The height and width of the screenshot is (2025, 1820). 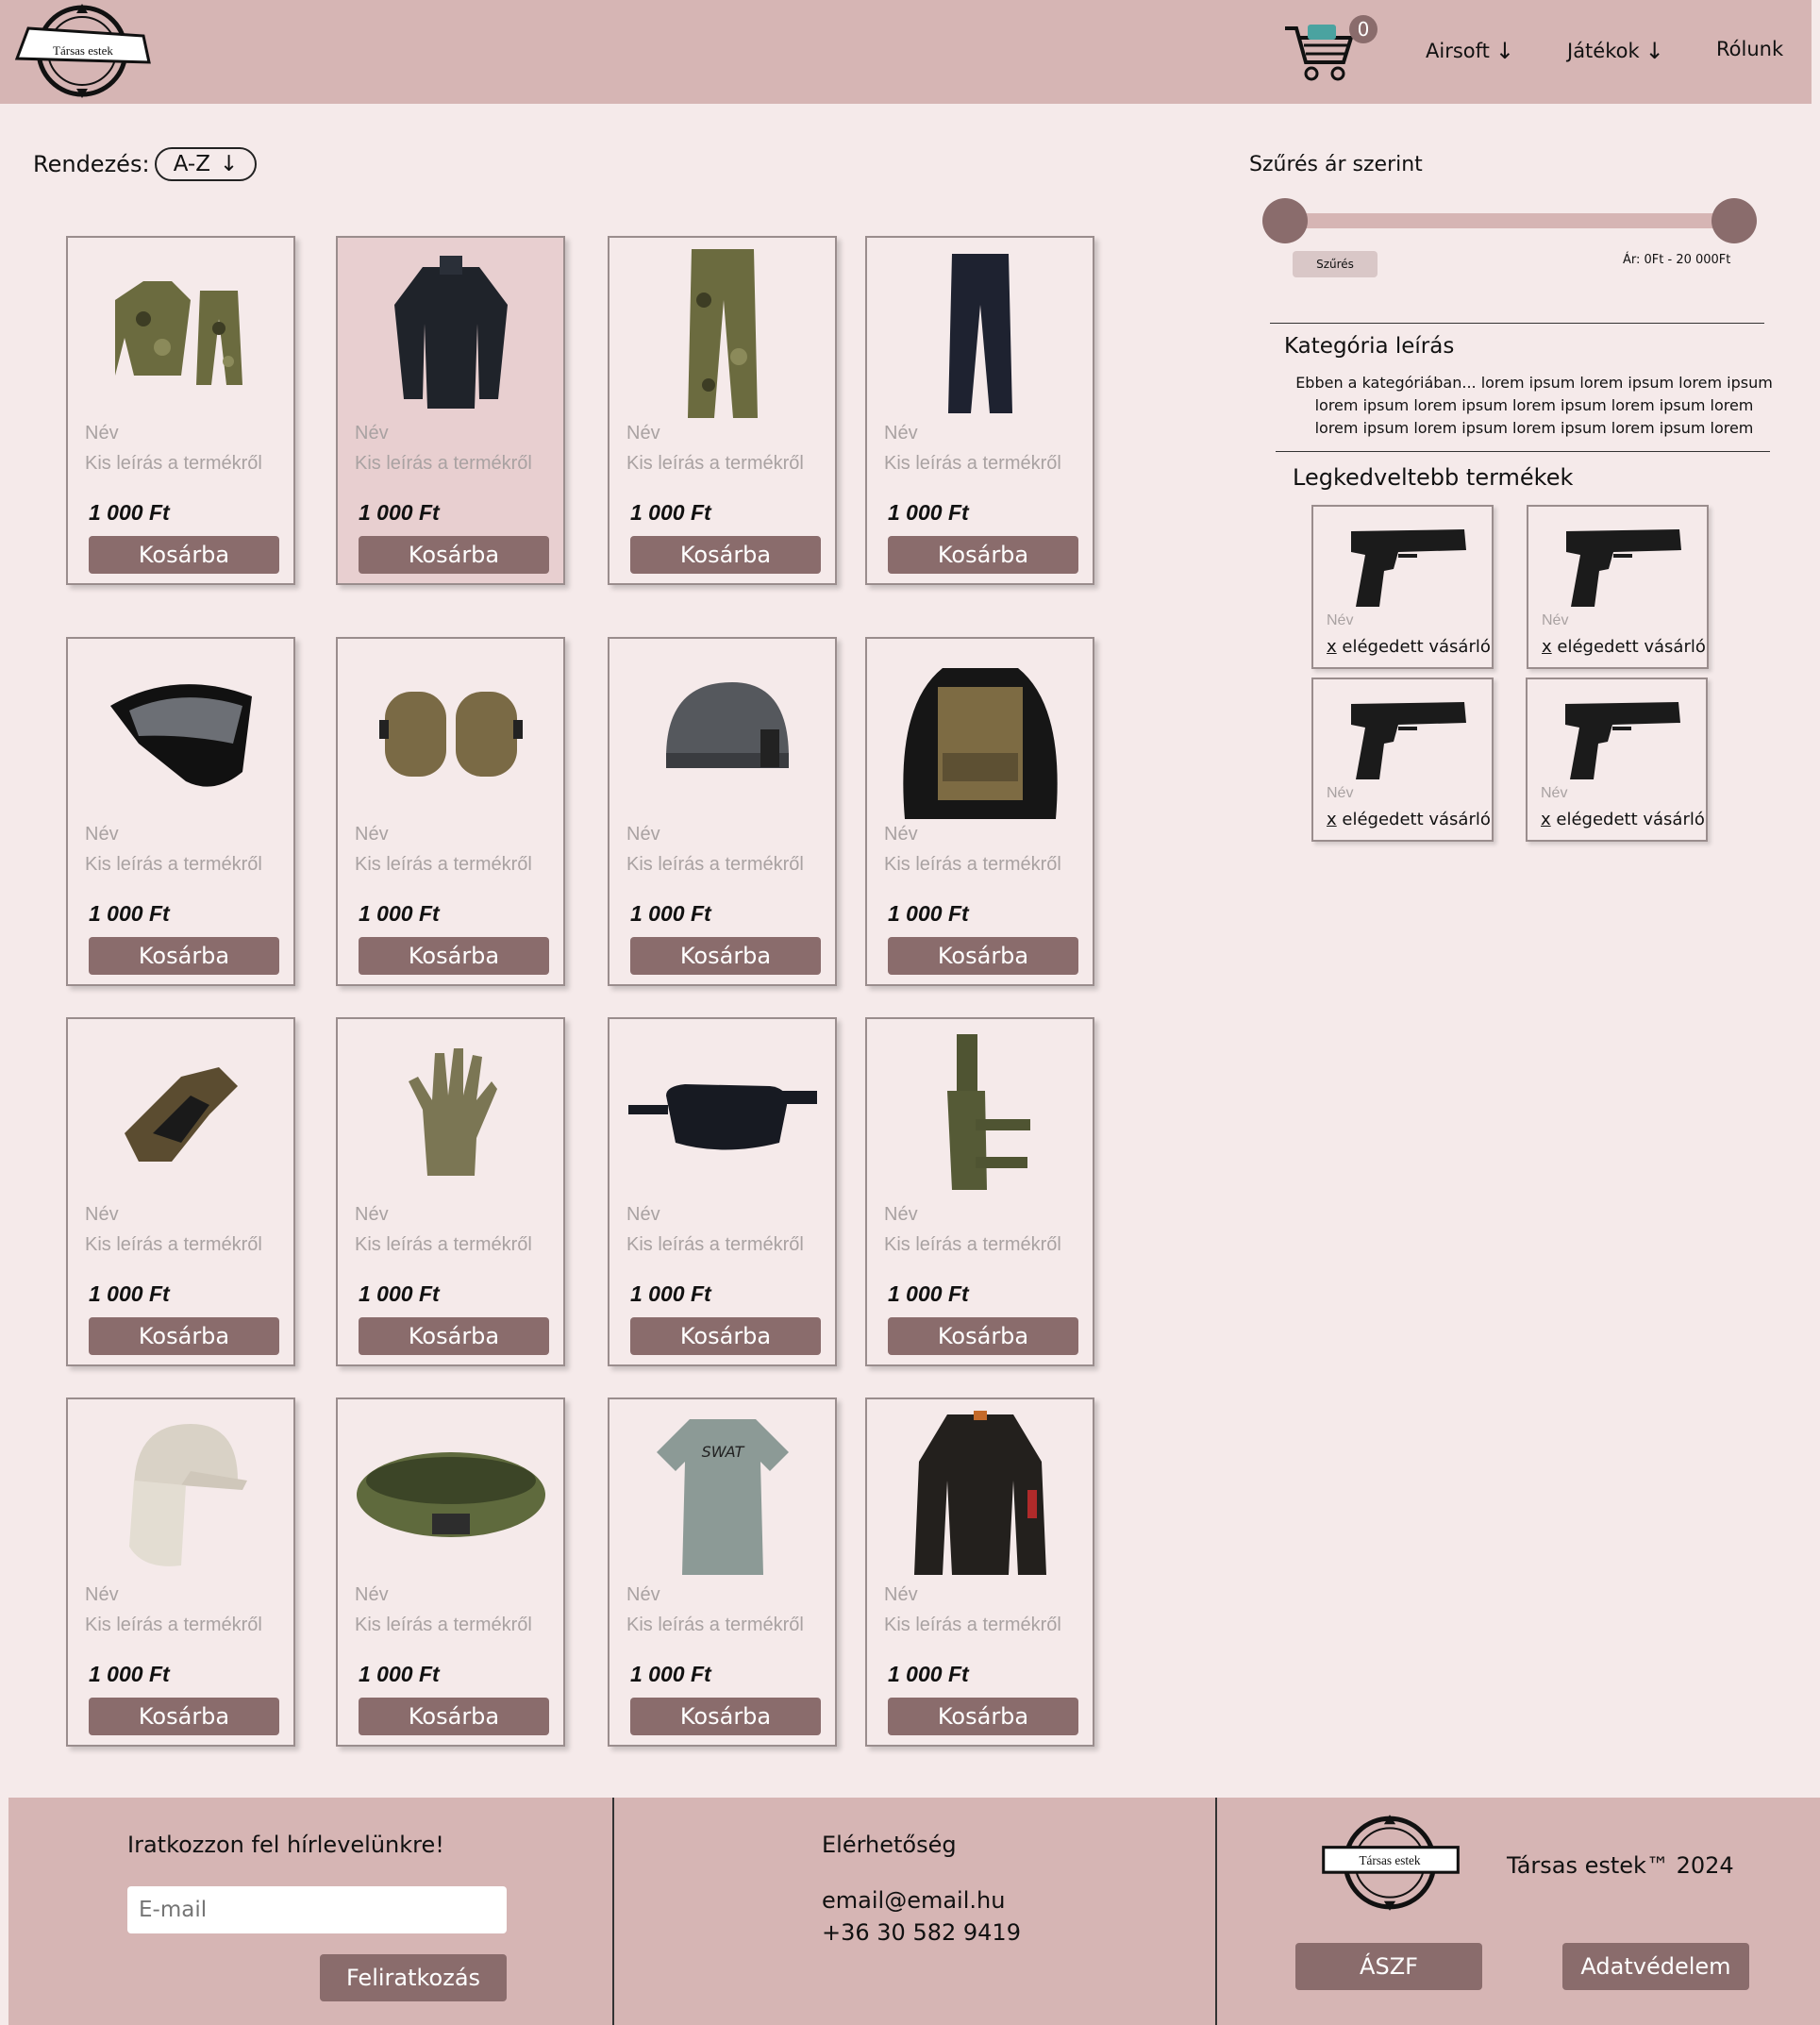 What do you see at coordinates (1547, 647) in the screenshot?
I see `satisfied-count: x` at bounding box center [1547, 647].